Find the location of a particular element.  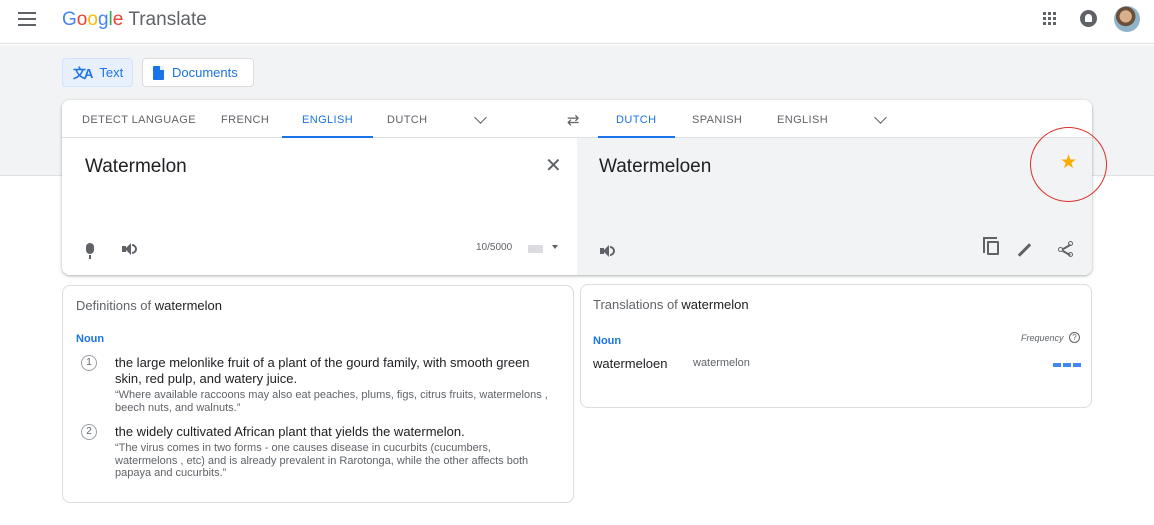

text-mode-button: 文A Text is located at coordinates (97, 72).